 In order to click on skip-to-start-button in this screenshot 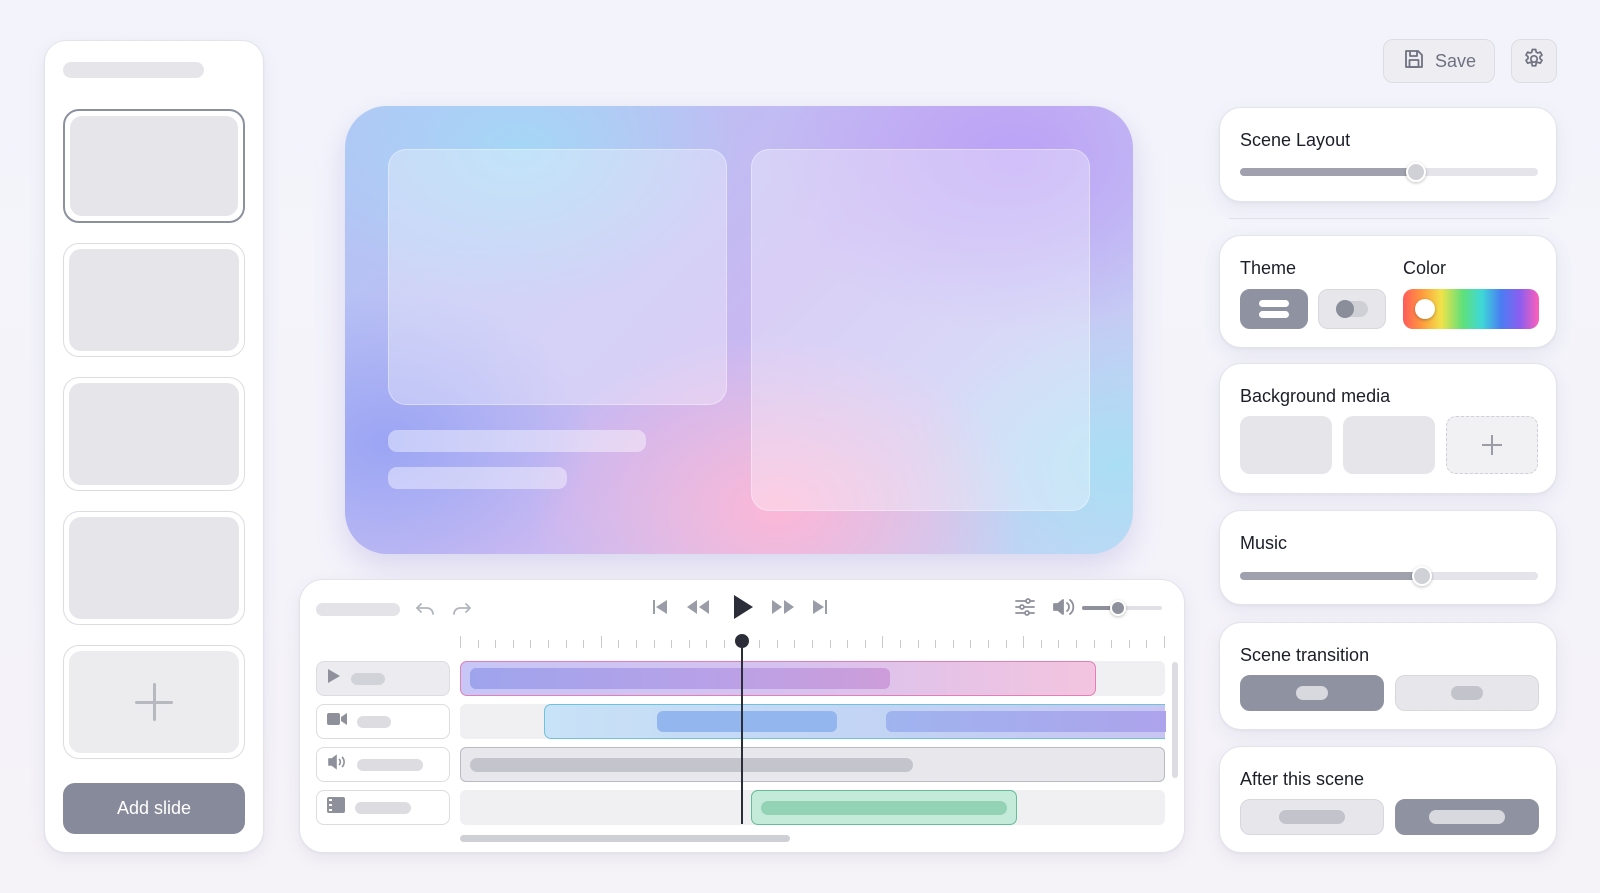, I will do `click(660, 609)`.